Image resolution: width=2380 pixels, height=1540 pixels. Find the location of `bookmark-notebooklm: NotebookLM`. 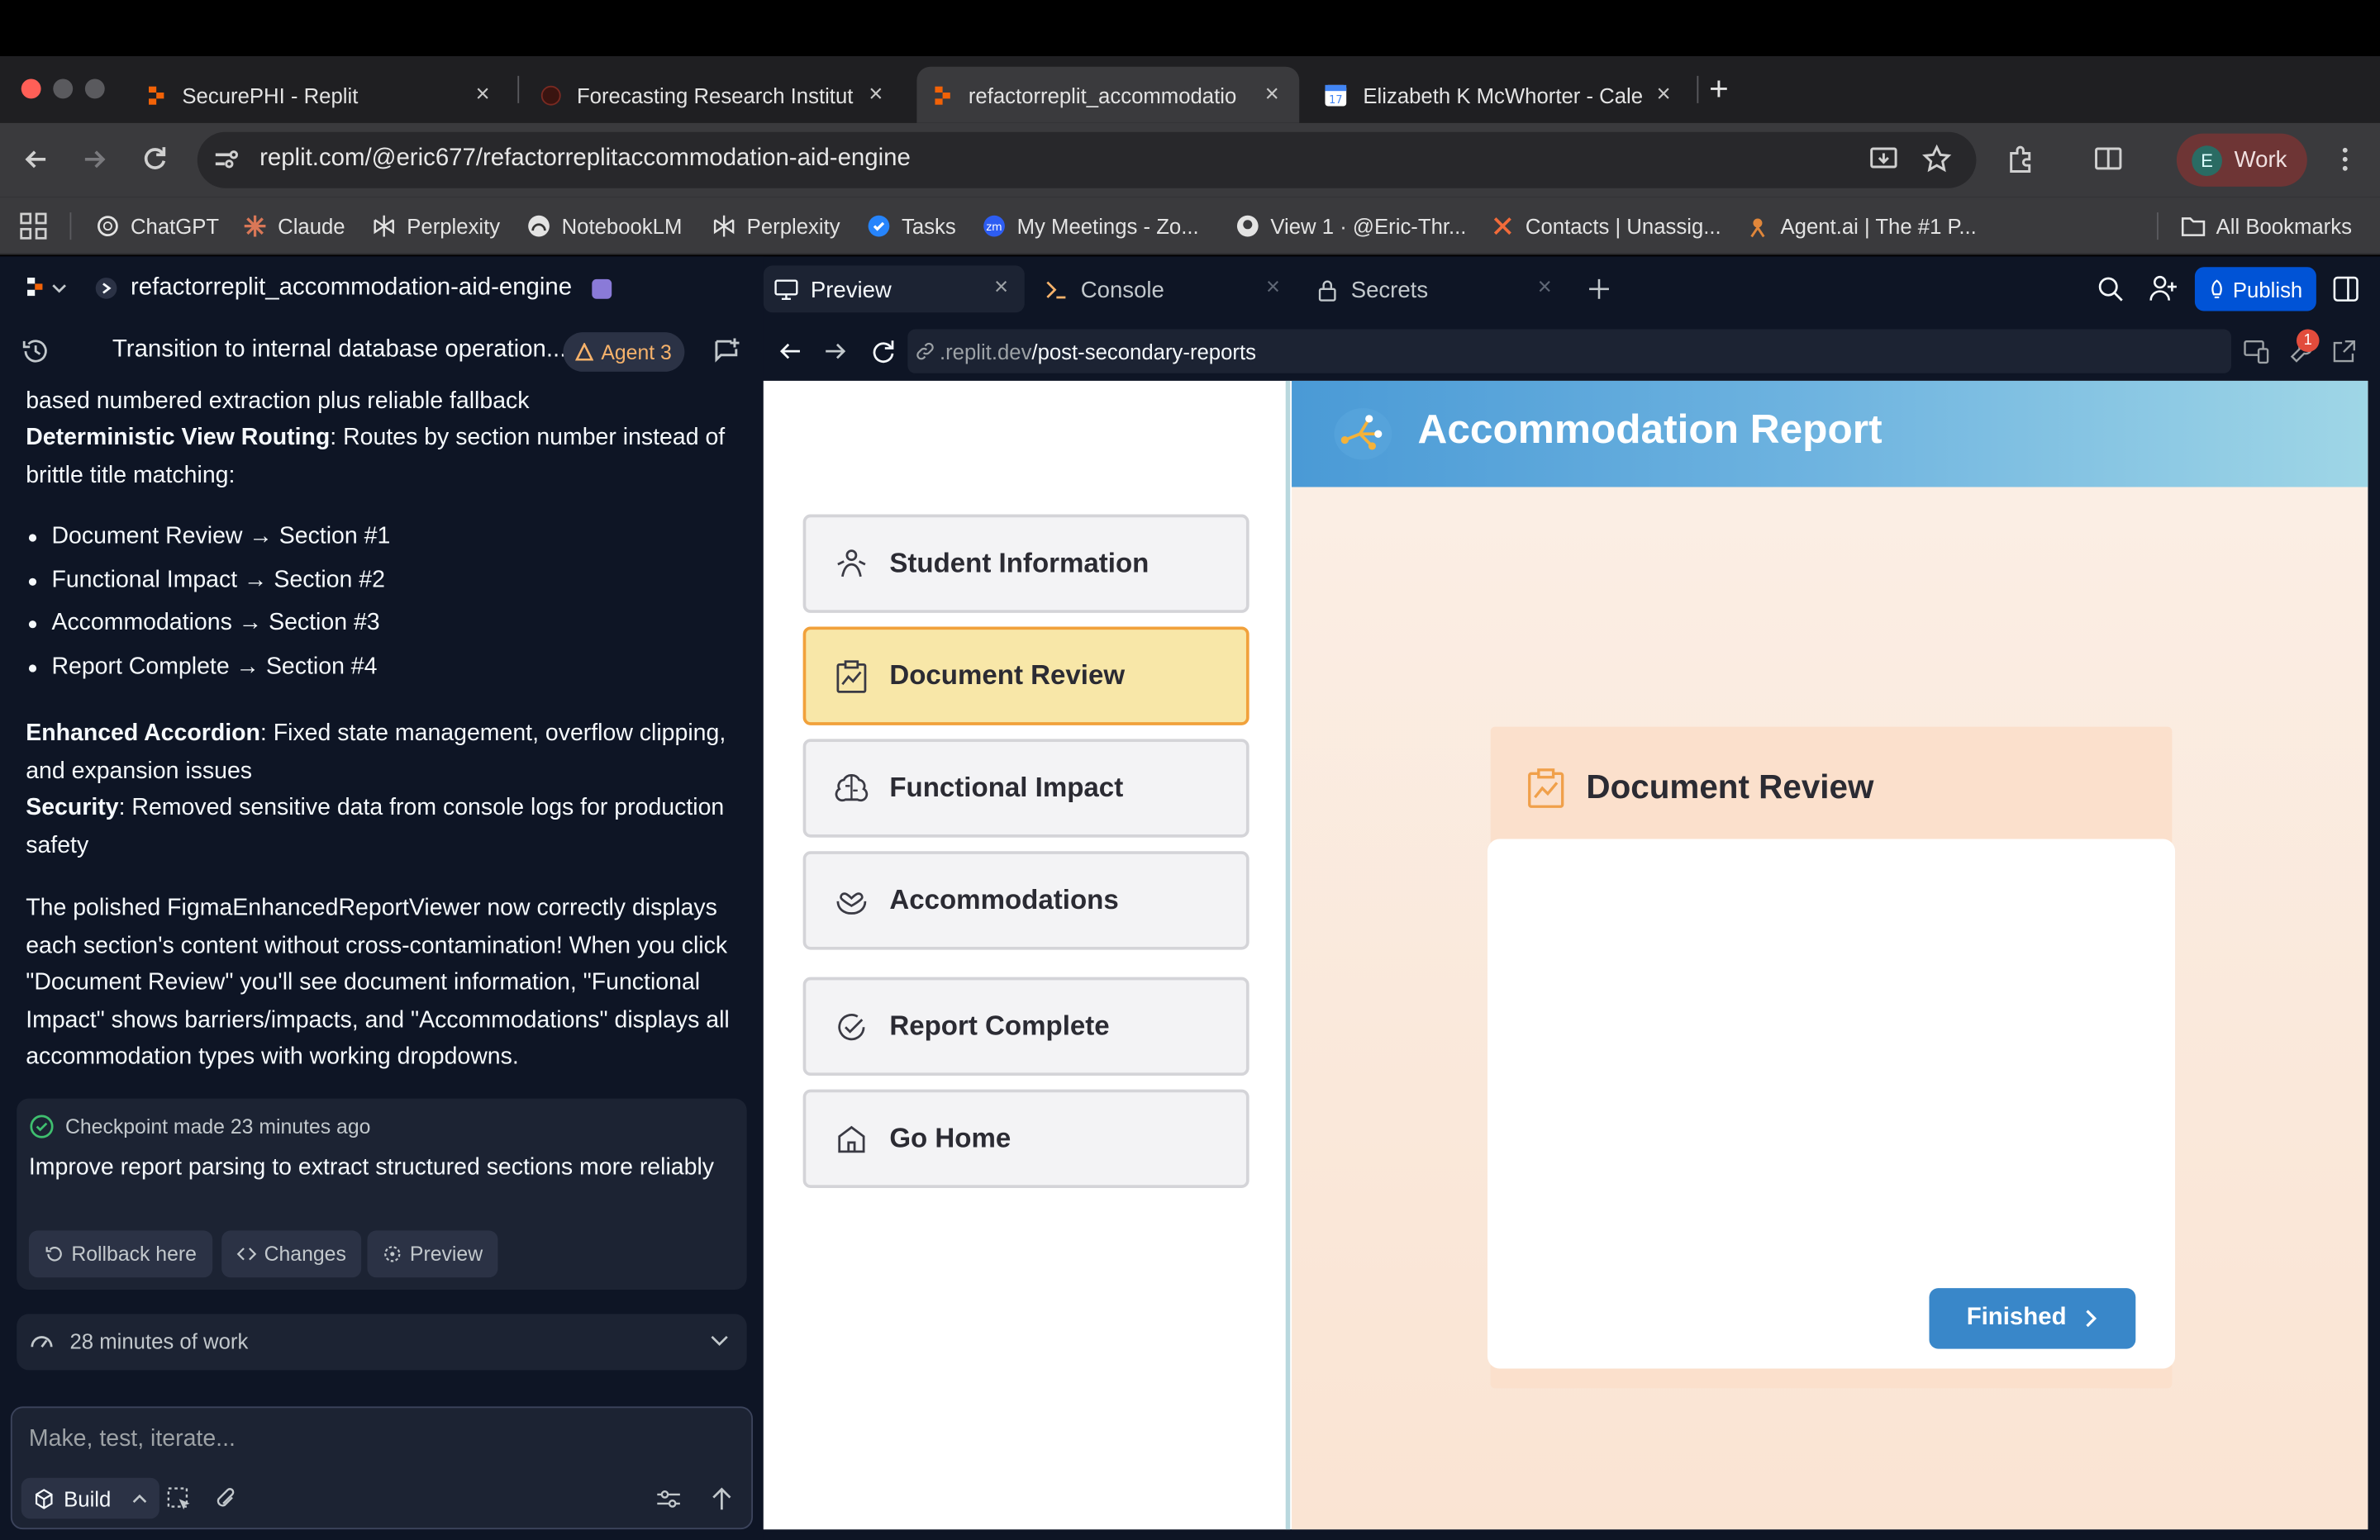

bookmark-notebooklm: NotebookLM is located at coordinates (604, 226).